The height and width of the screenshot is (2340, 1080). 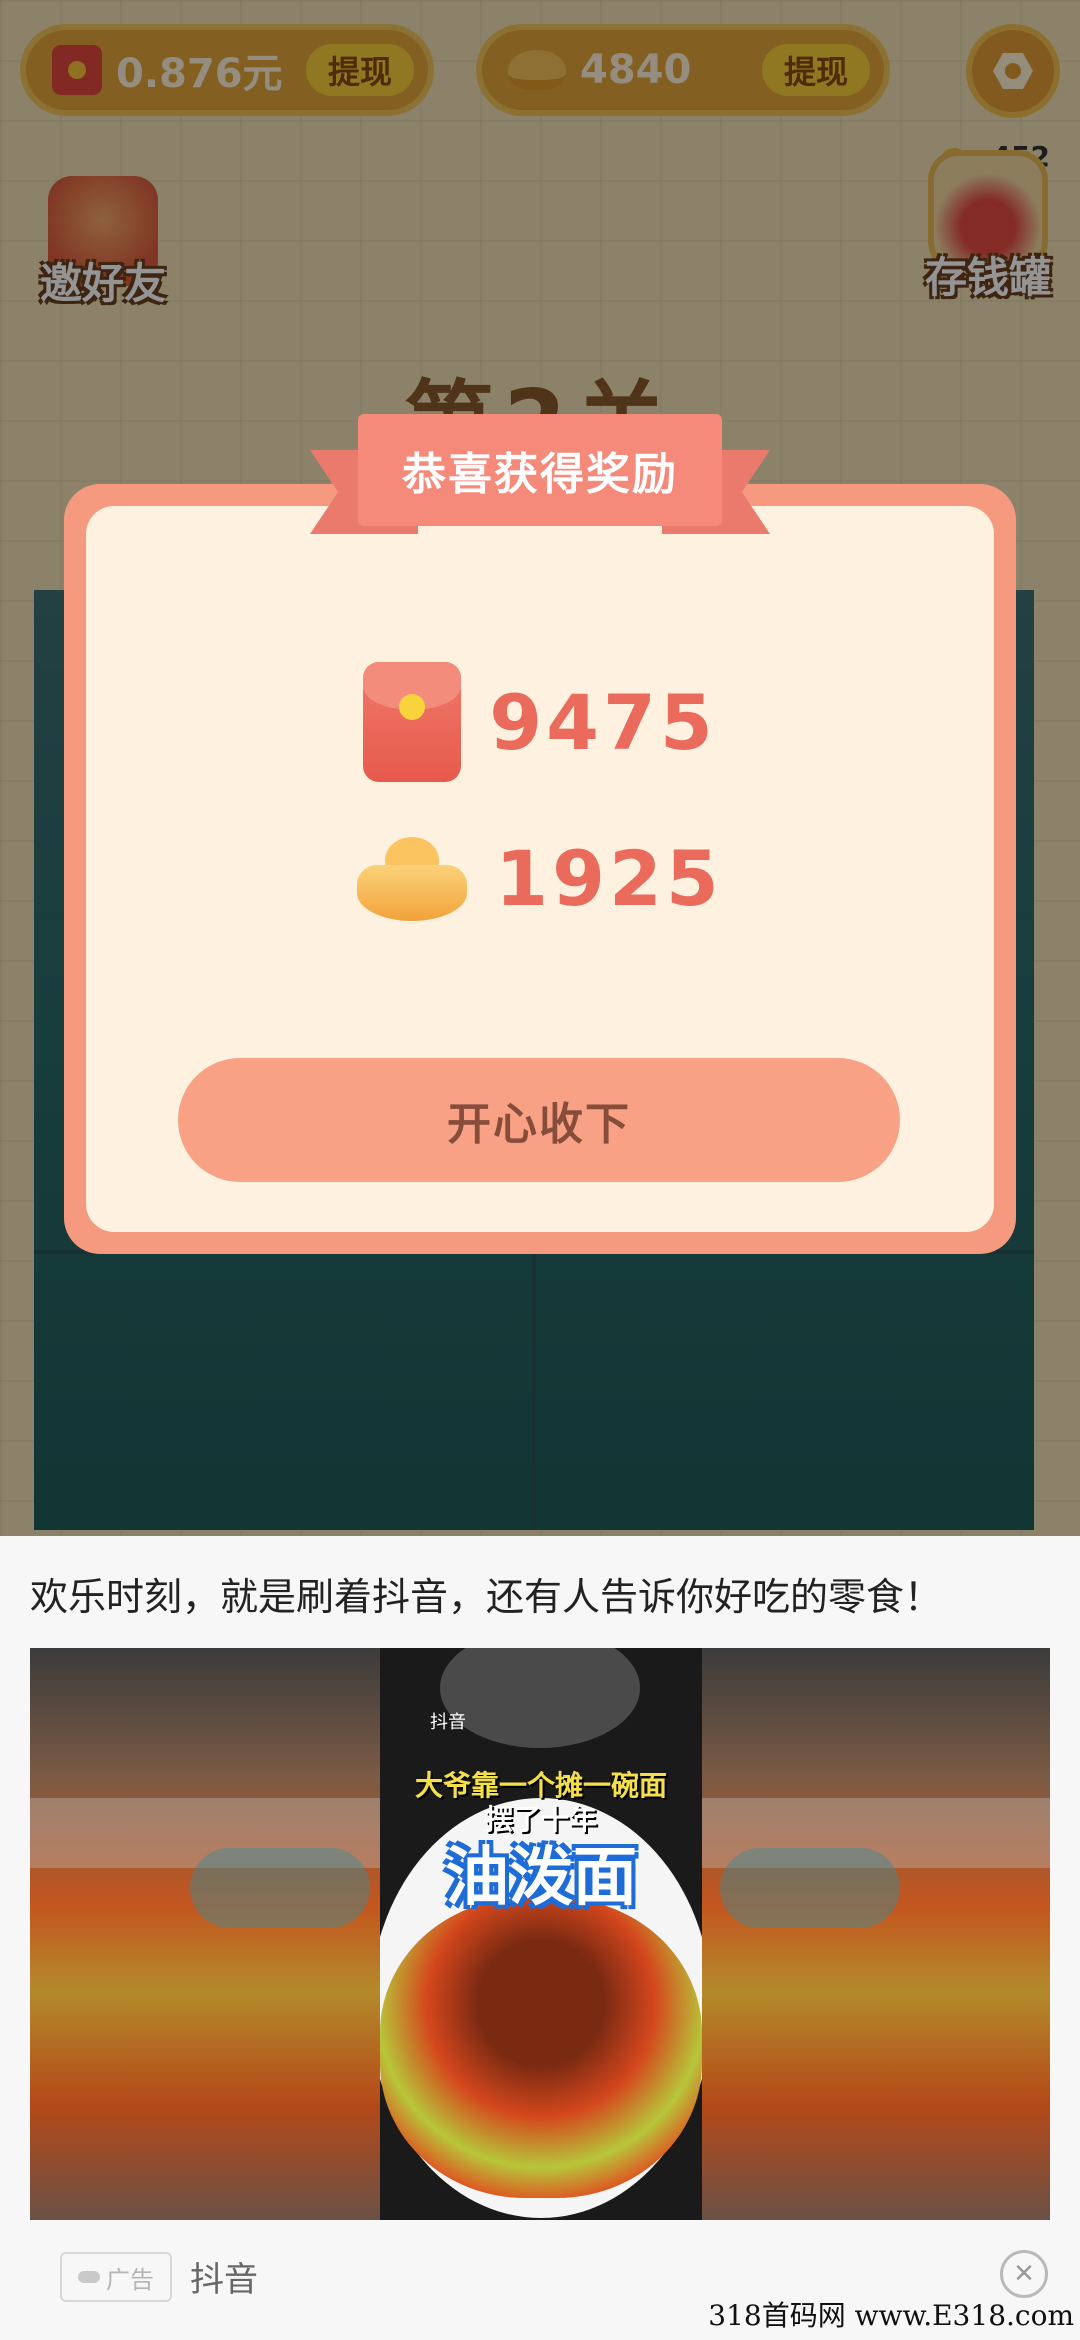 I want to click on close-icon: ✕, so click(x=1024, y=2274).